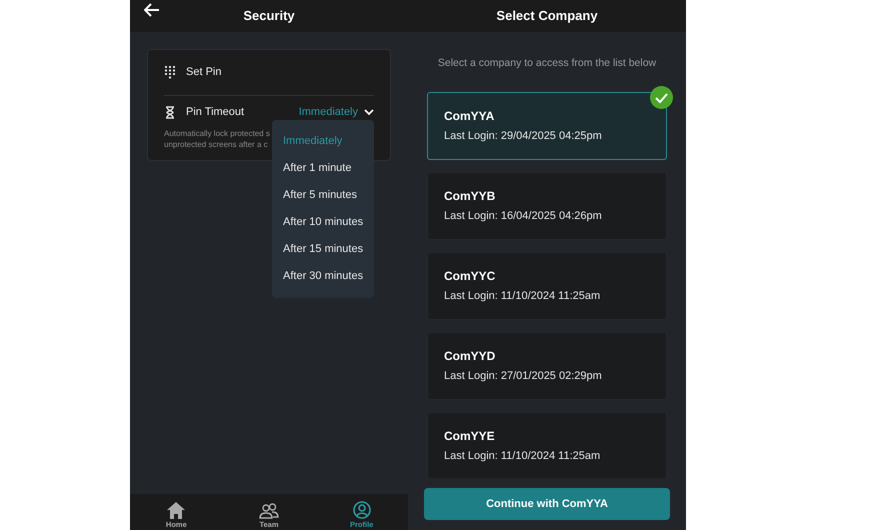 This screenshot has width=870, height=530. Describe the element at coordinates (217, 133) in the screenshot. I see `setting-description: Automatically lock protected s` at that location.